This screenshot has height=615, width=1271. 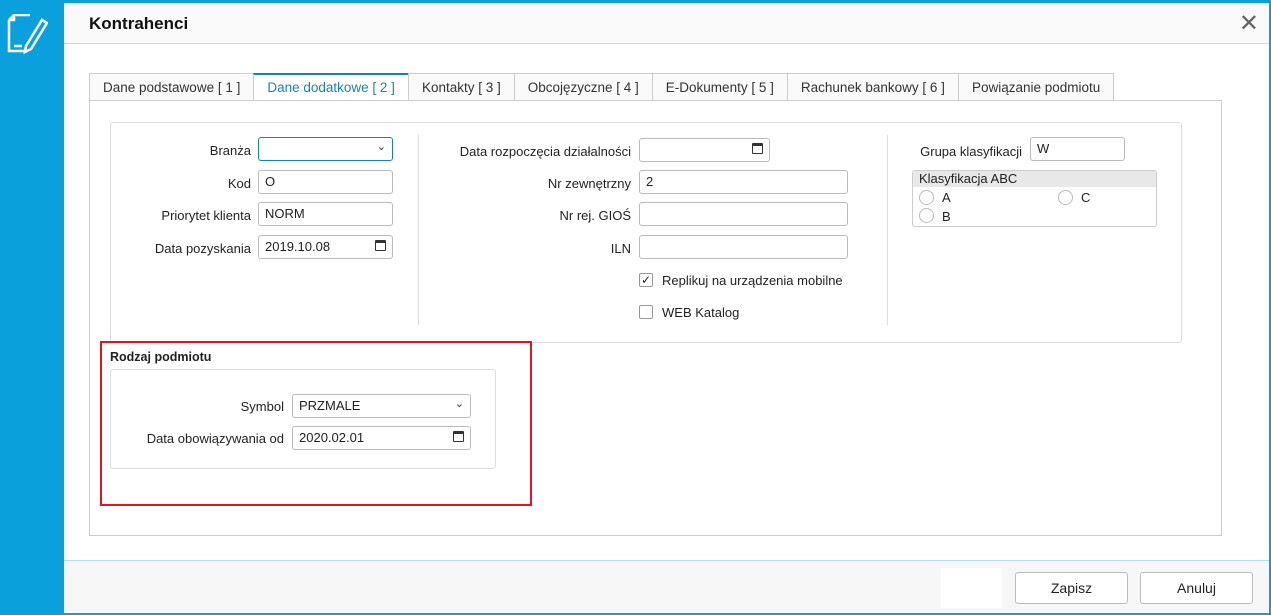 What do you see at coordinates (926, 197) in the screenshot?
I see `radio-a` at bounding box center [926, 197].